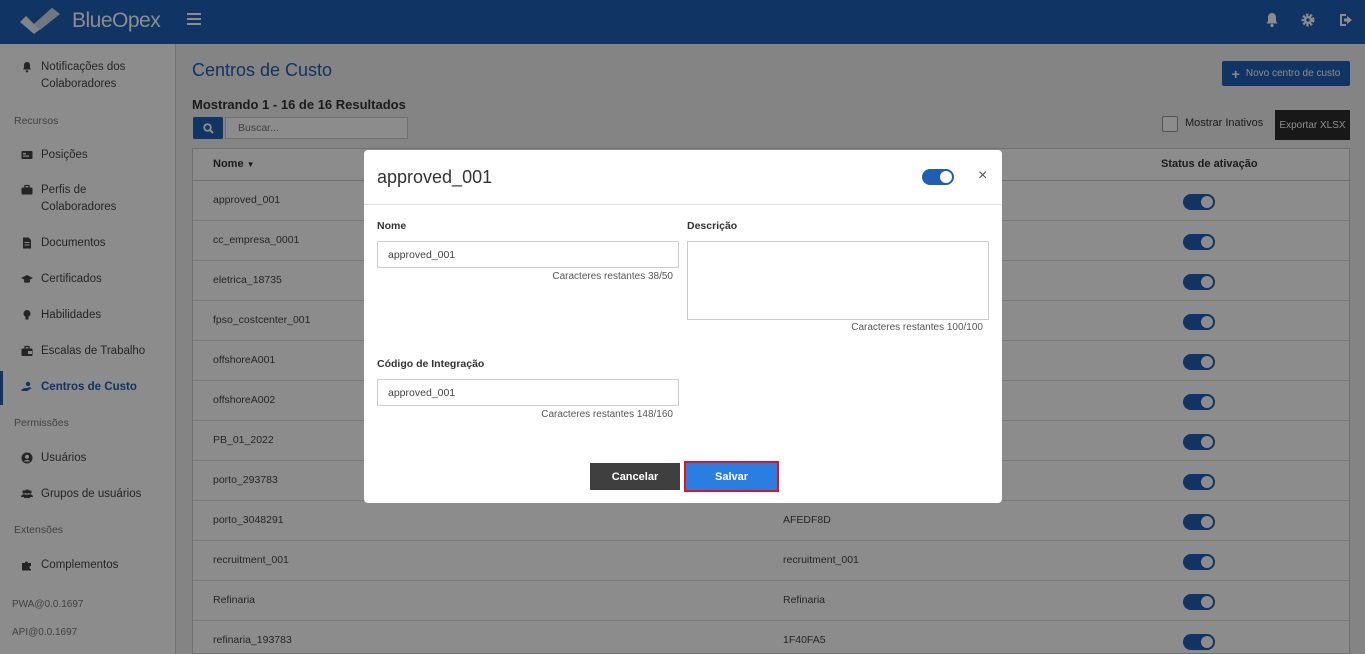 This screenshot has width=1365, height=654. I want to click on description-chars-remaining: Caracteres restantes 100/100, so click(917, 327).